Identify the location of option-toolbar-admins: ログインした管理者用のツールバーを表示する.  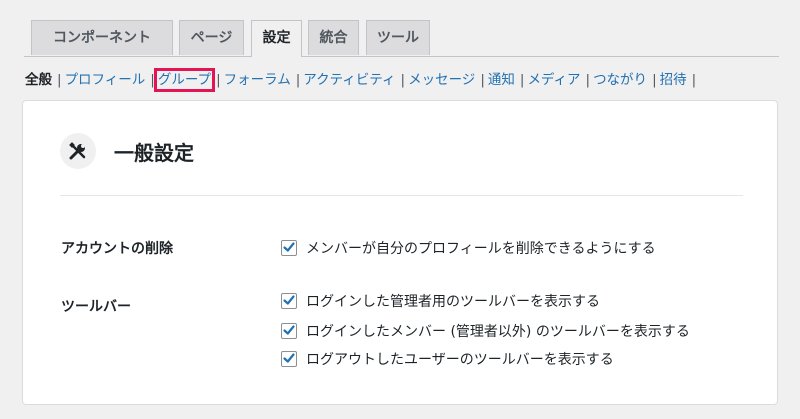
(440, 301).